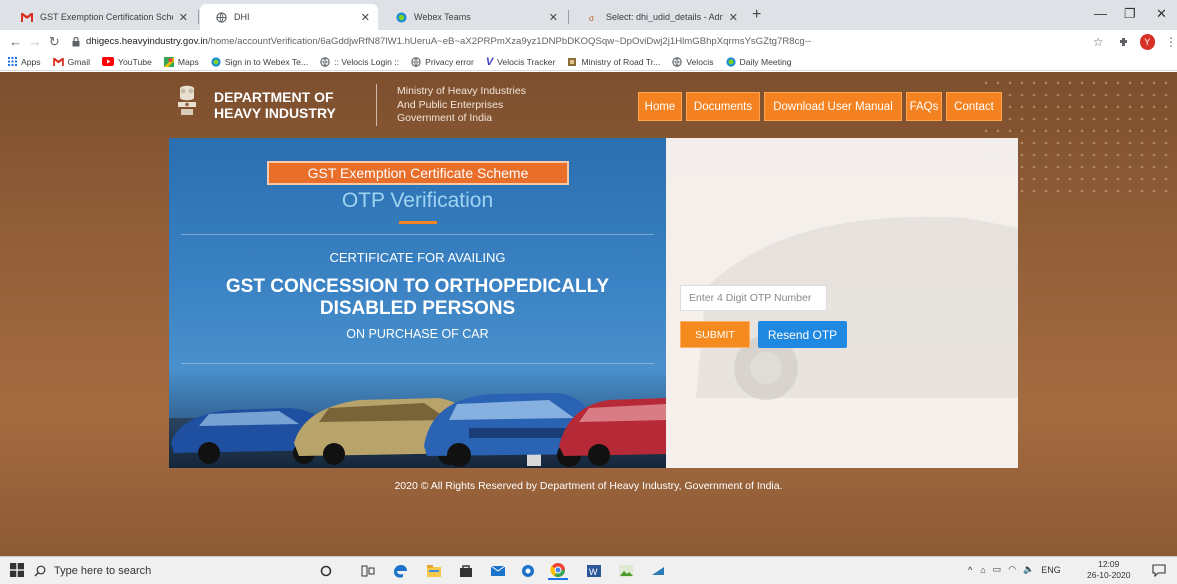  I want to click on cortana-icon, so click(326, 571).